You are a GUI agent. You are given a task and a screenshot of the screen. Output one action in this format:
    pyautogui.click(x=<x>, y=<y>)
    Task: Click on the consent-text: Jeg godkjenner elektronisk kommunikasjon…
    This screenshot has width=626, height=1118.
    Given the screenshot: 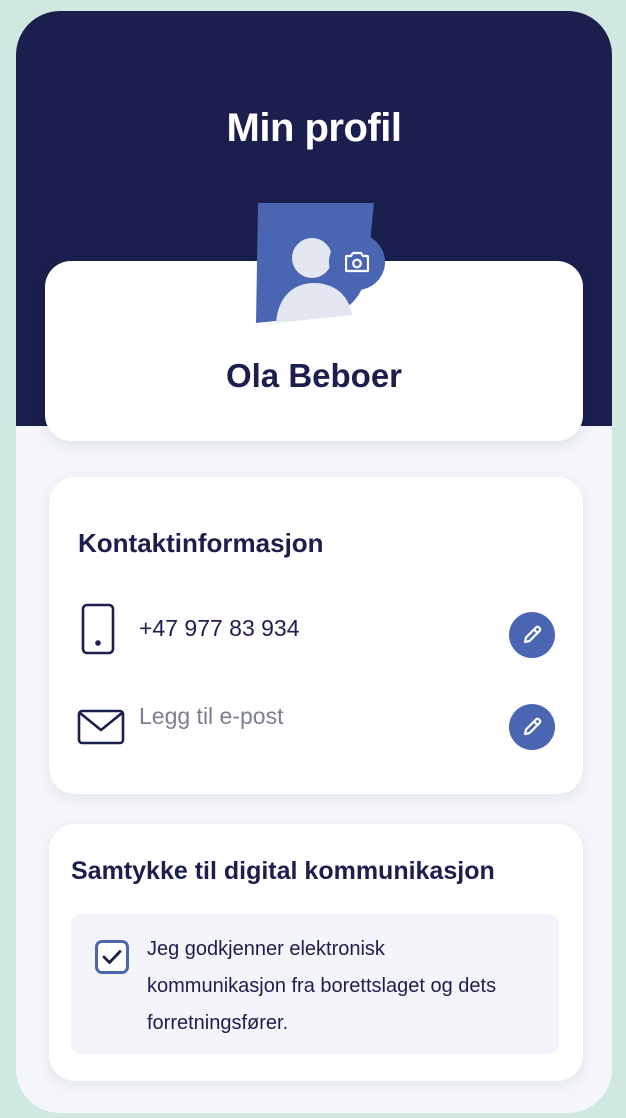 What is the action you would take?
    pyautogui.click(x=322, y=986)
    